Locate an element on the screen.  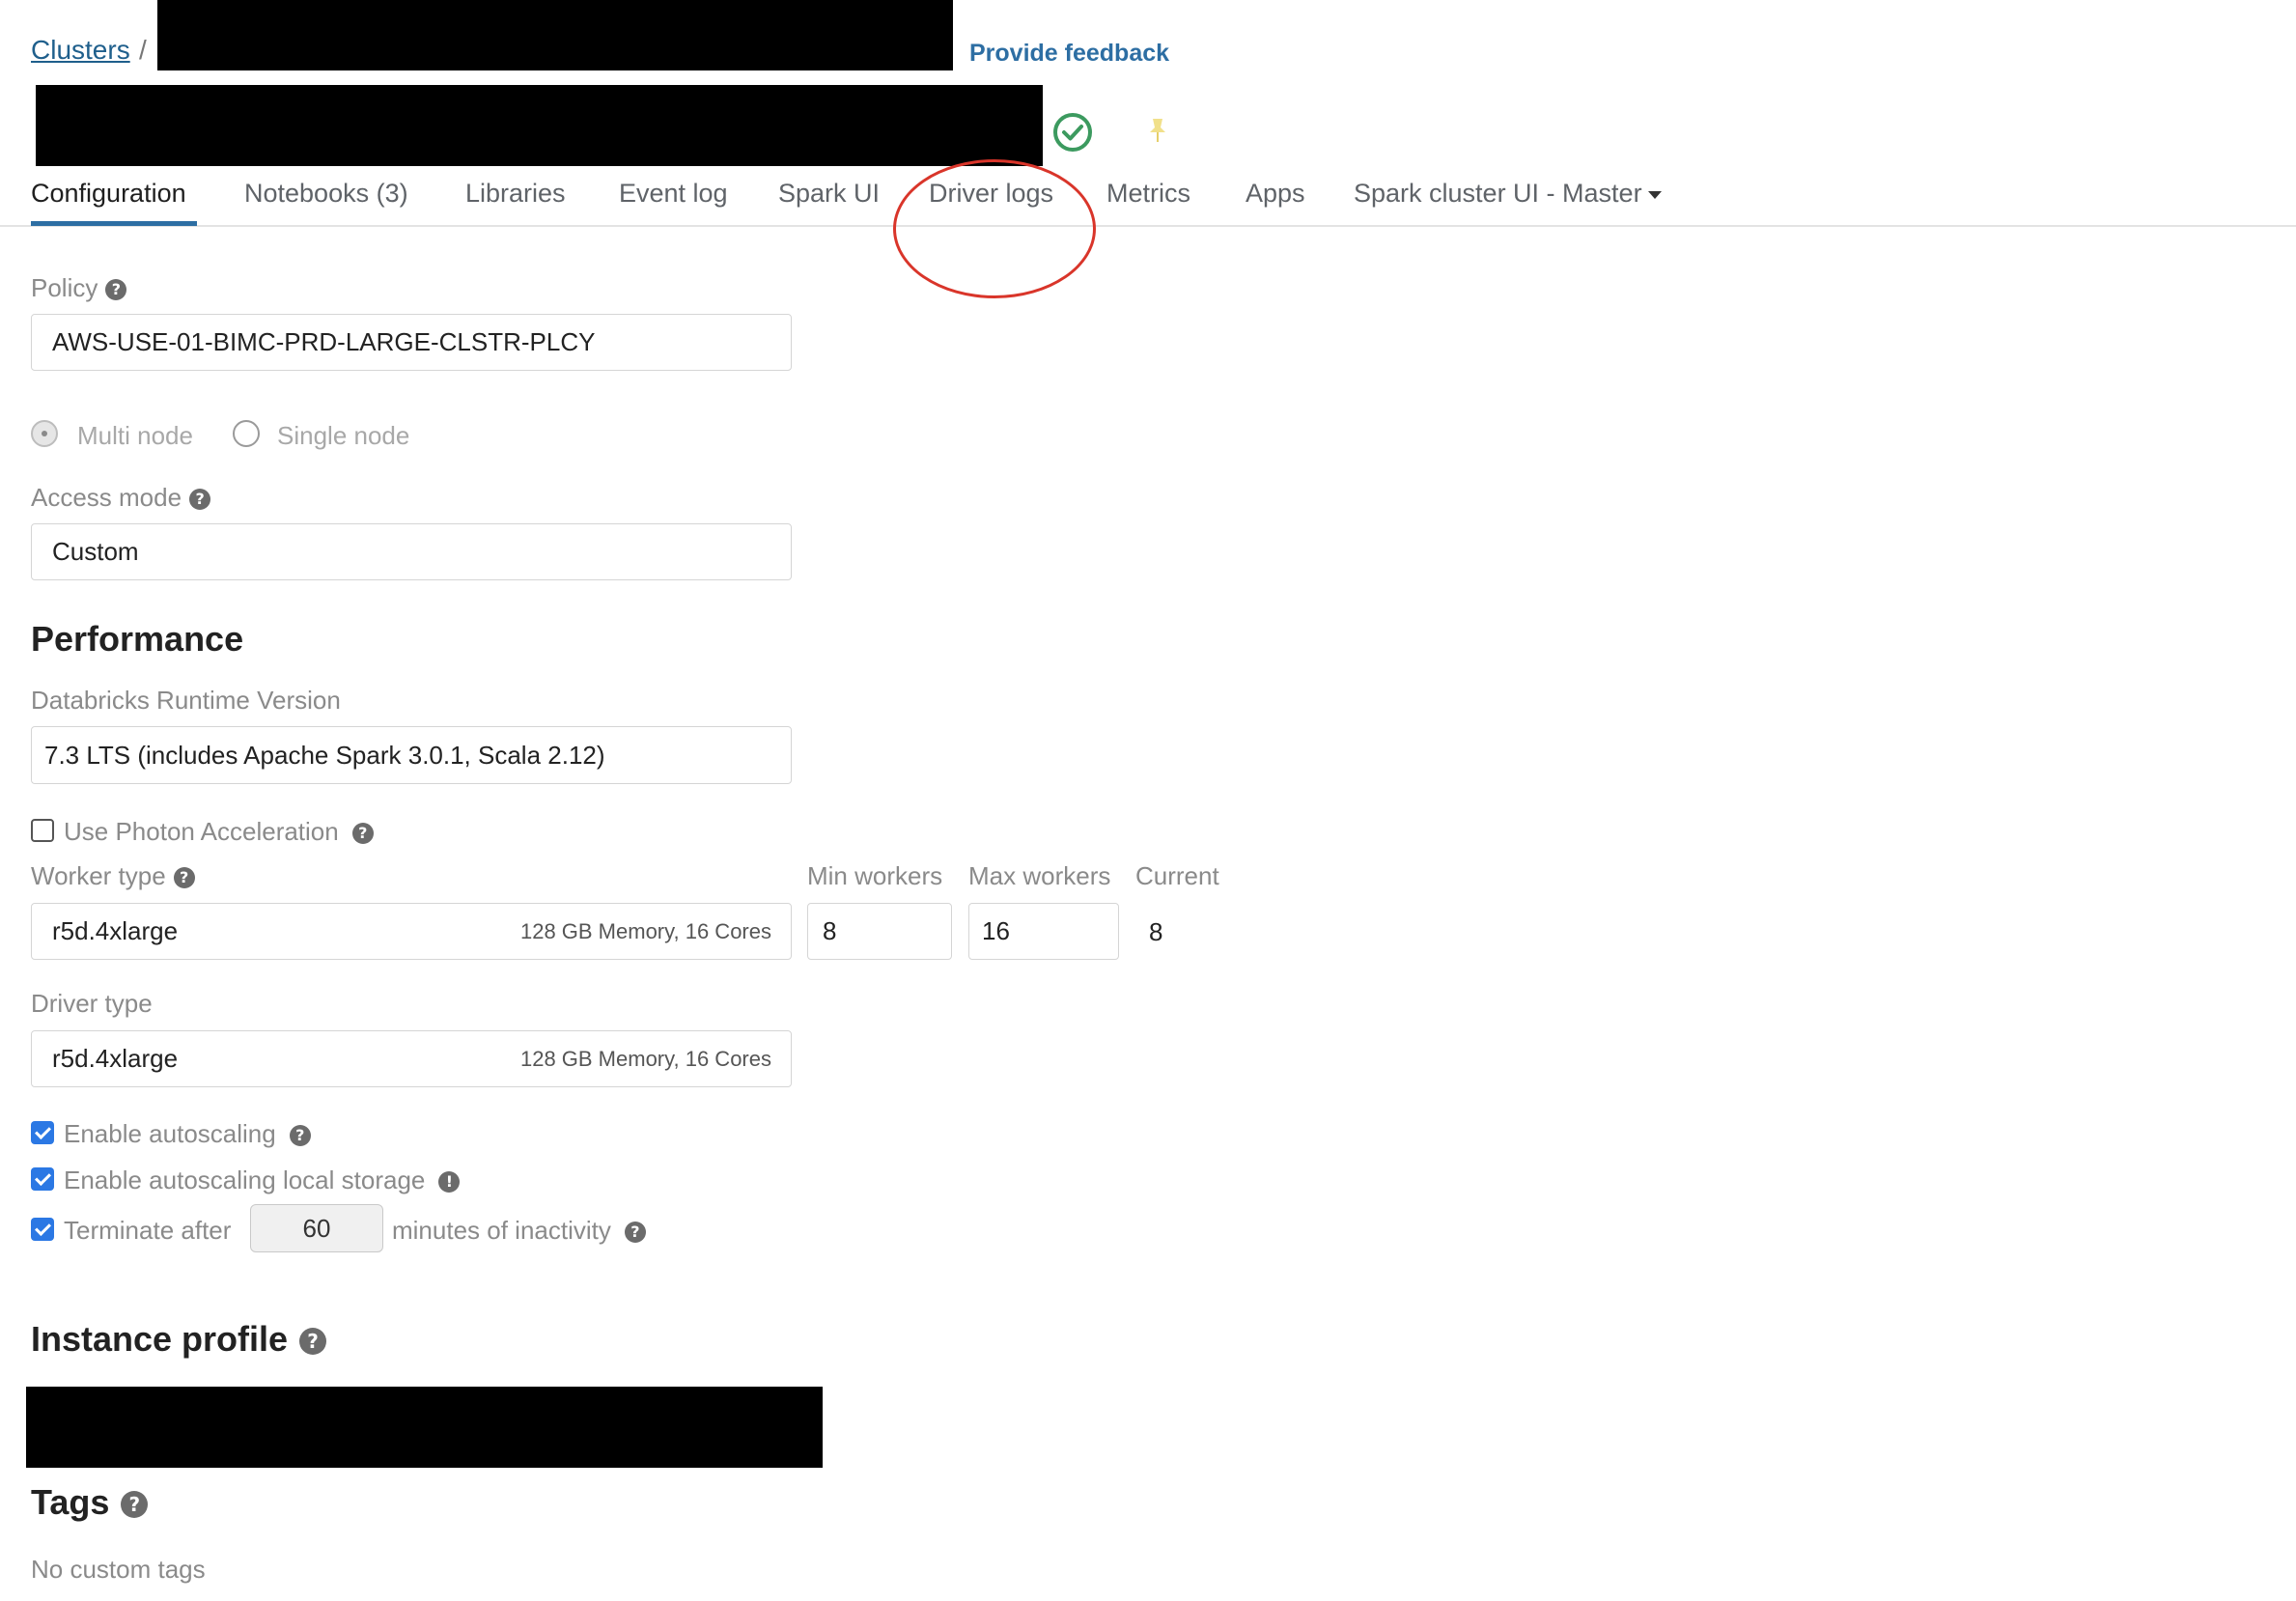
min-workers-value: 8 is located at coordinates (830, 931).